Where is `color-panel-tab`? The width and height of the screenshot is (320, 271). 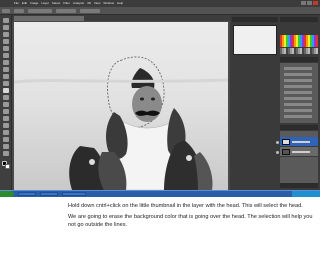
color-panel-tab is located at coordinates (299, 19).